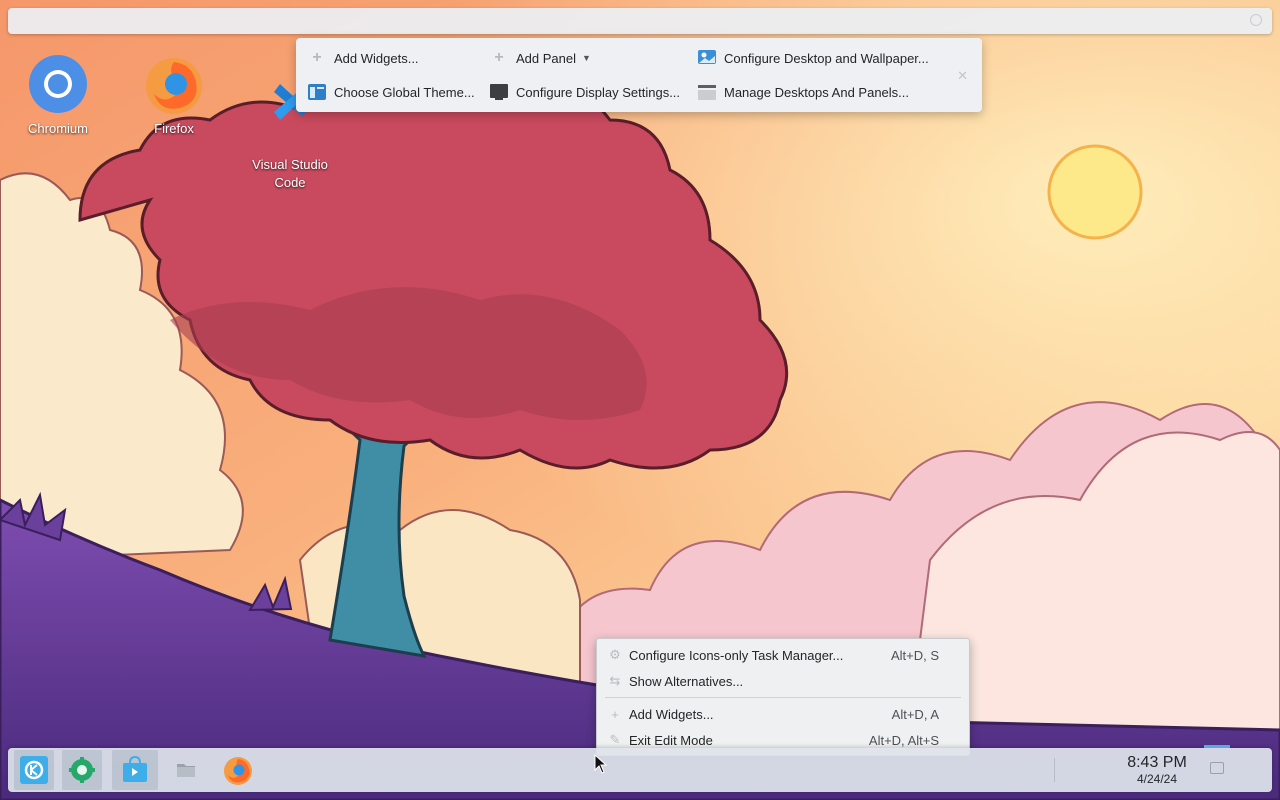  I want to click on add-panel-button: + Add Panel ▼, so click(539, 58).